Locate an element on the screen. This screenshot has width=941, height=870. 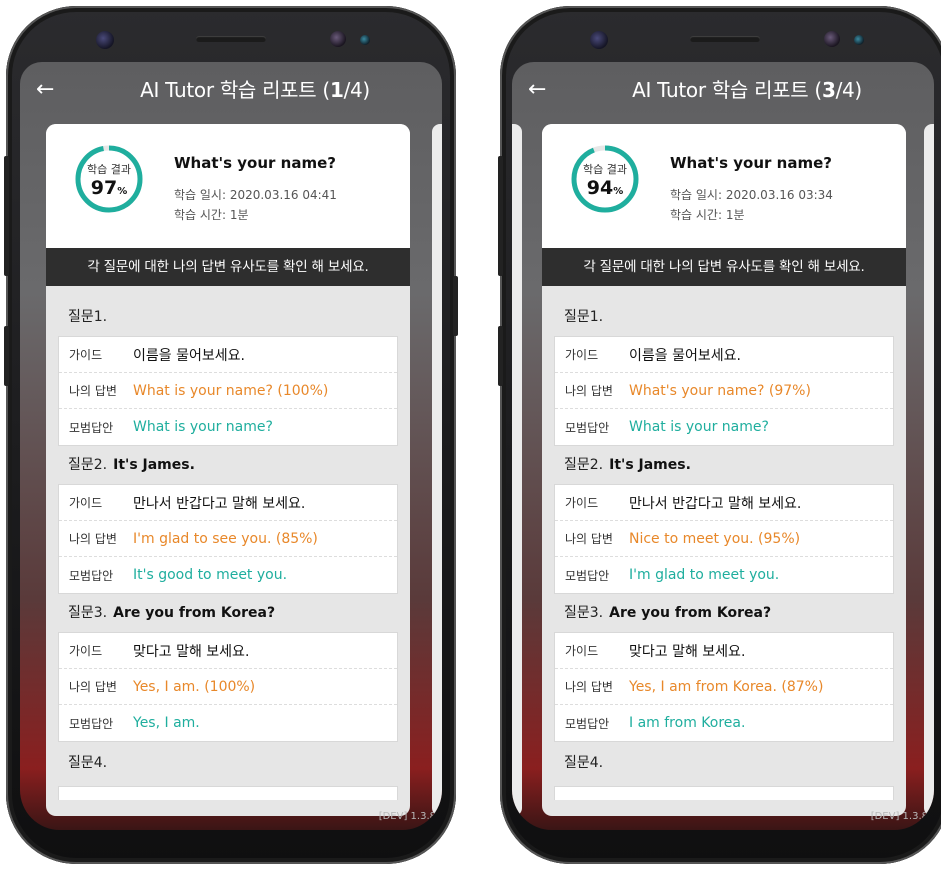
model-answer-text: I'm glad to meet you. is located at coordinates (704, 575).